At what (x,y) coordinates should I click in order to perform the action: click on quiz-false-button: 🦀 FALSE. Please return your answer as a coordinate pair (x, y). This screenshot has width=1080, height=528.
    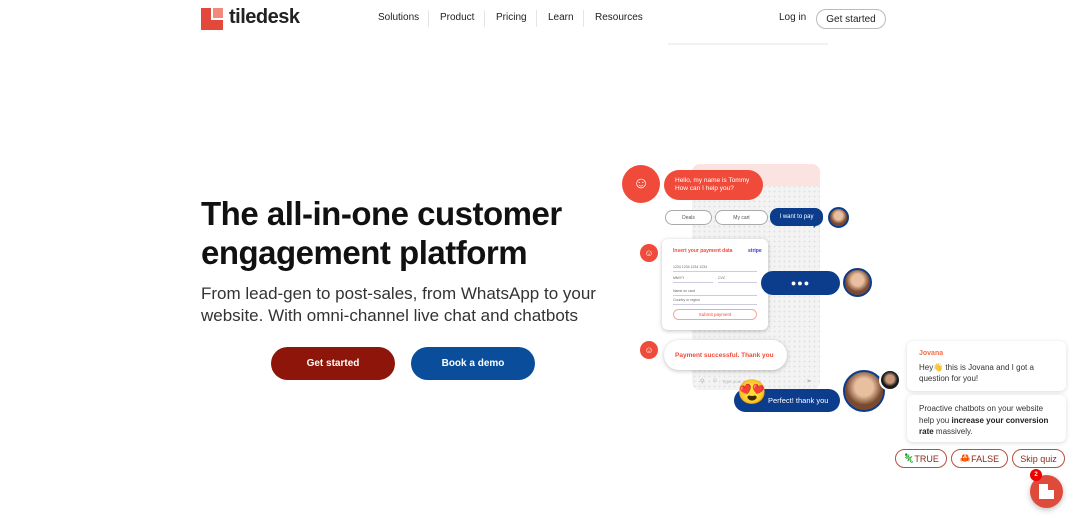
    Looking at the image, I should click on (979, 458).